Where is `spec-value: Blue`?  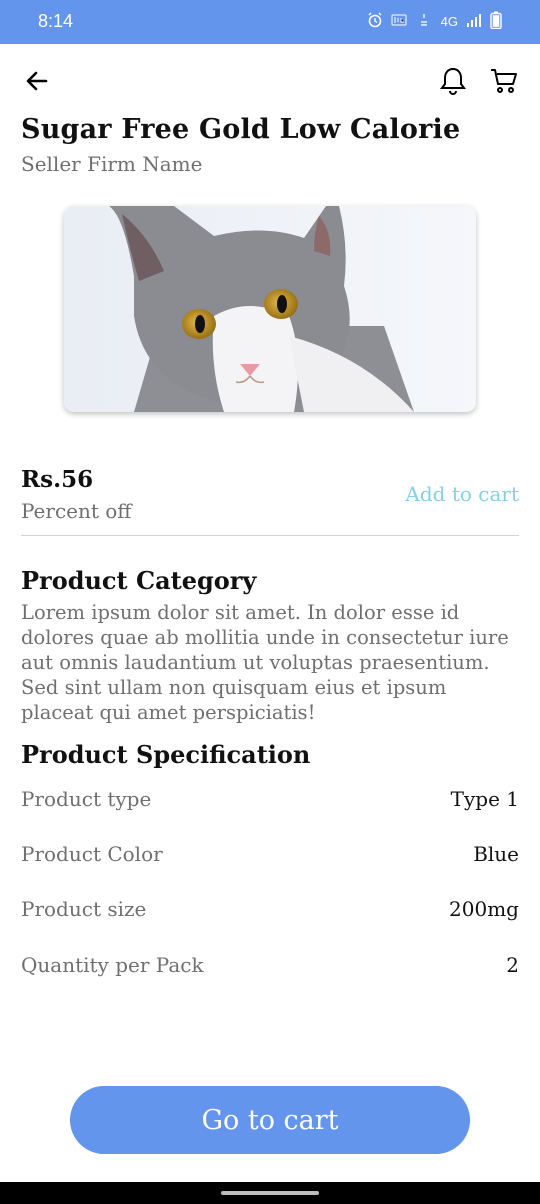
spec-value: Blue is located at coordinates (496, 854).